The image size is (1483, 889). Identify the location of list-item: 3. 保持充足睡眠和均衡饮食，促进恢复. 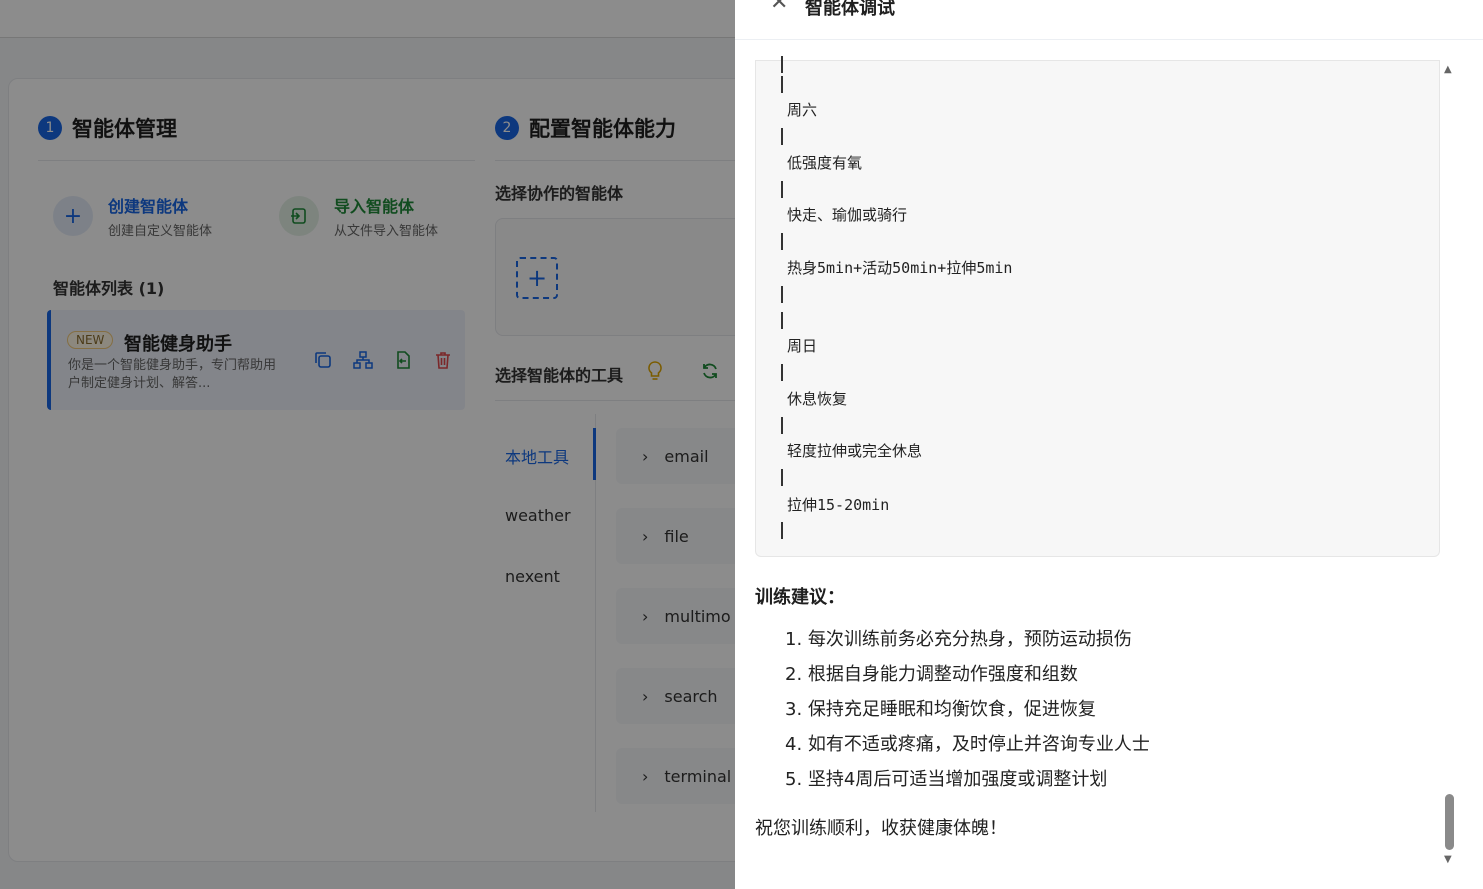
(940, 709).